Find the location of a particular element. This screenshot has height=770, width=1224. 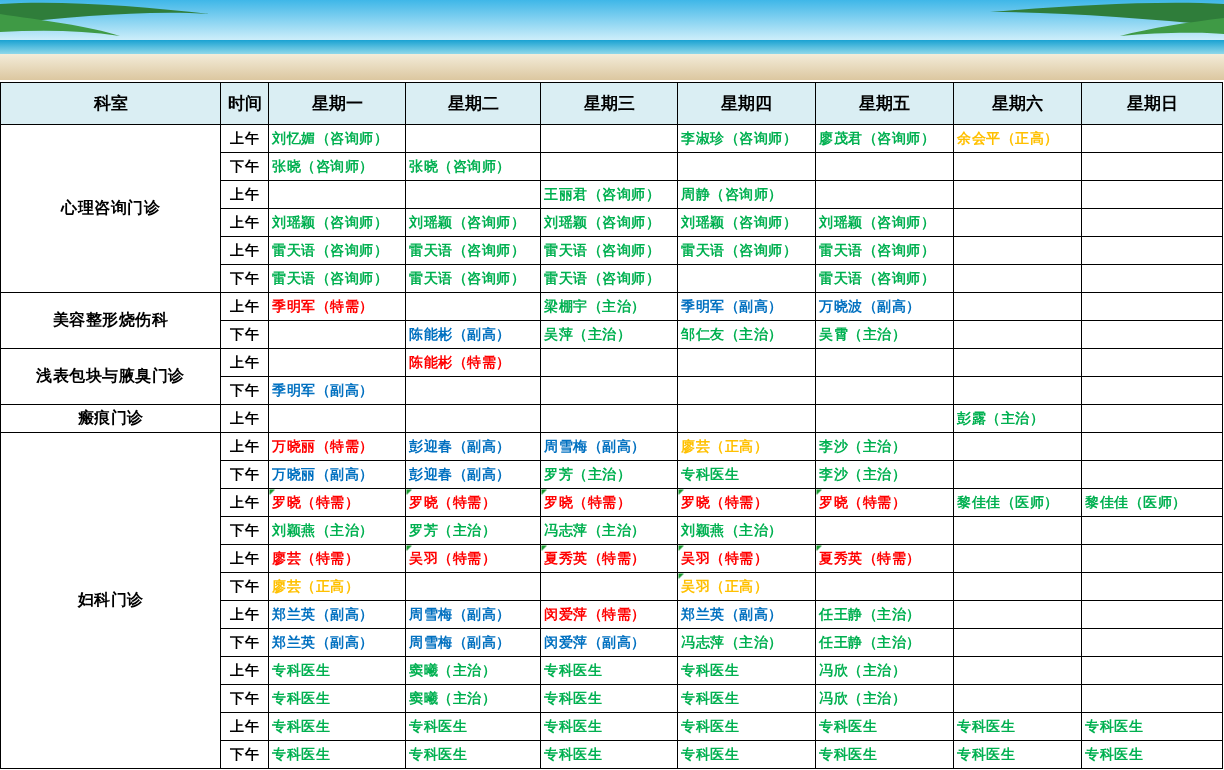

column-header: 星期二 is located at coordinates (473, 103).